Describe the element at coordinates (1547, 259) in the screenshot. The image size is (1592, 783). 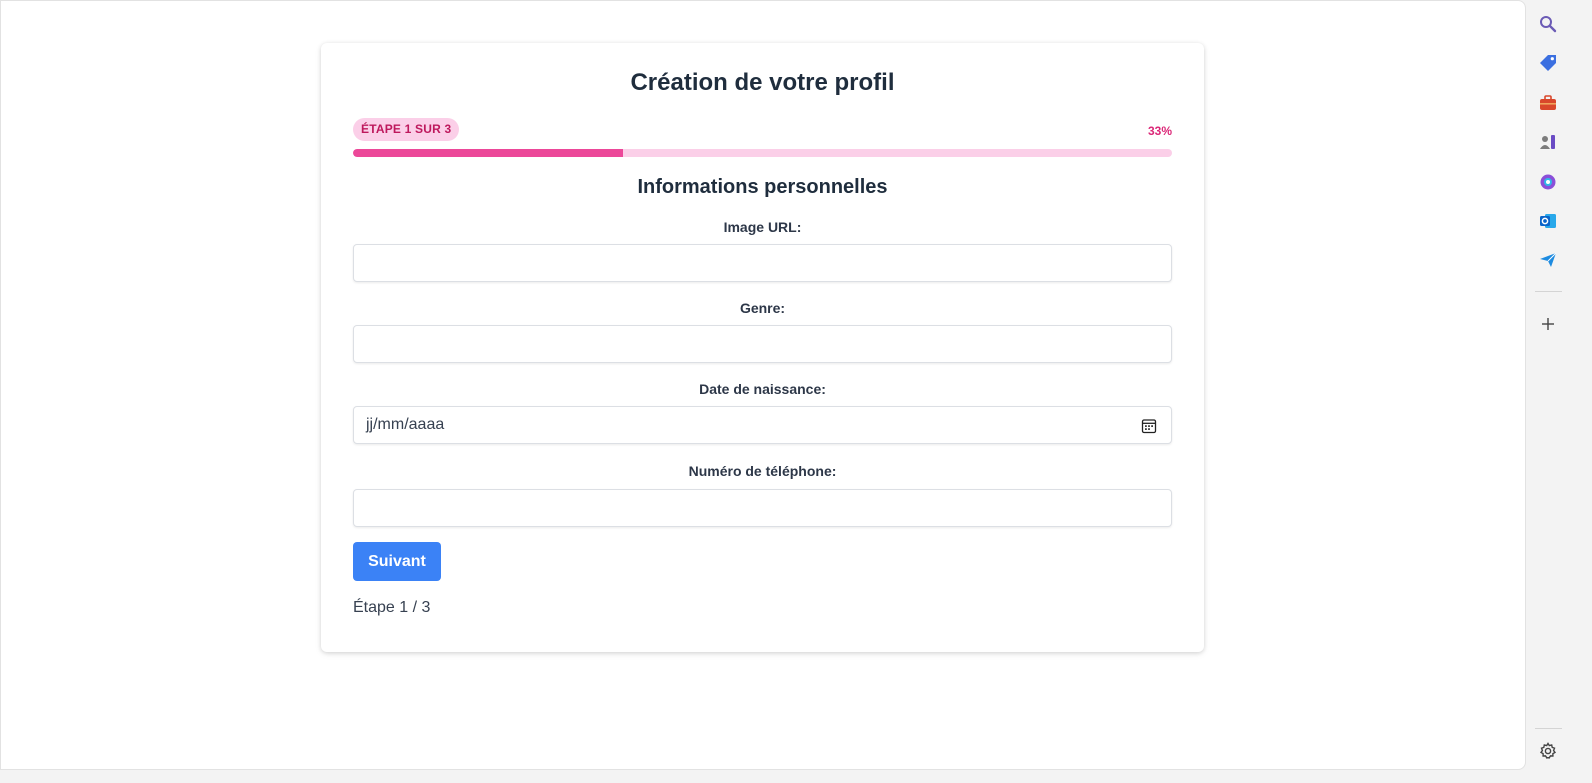
I see `send-icon` at that location.